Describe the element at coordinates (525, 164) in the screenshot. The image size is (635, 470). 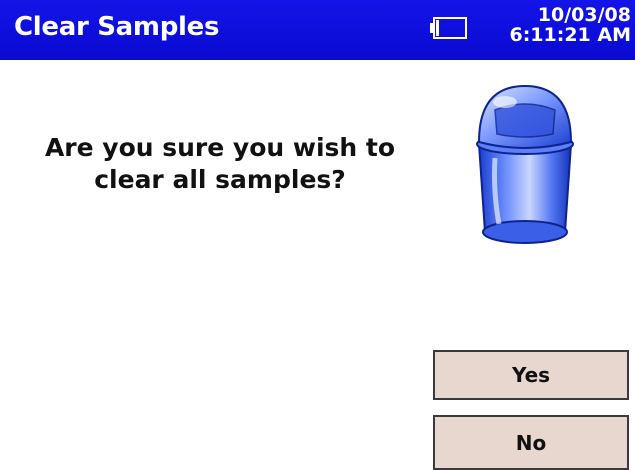
I see `trash-can-icon` at that location.